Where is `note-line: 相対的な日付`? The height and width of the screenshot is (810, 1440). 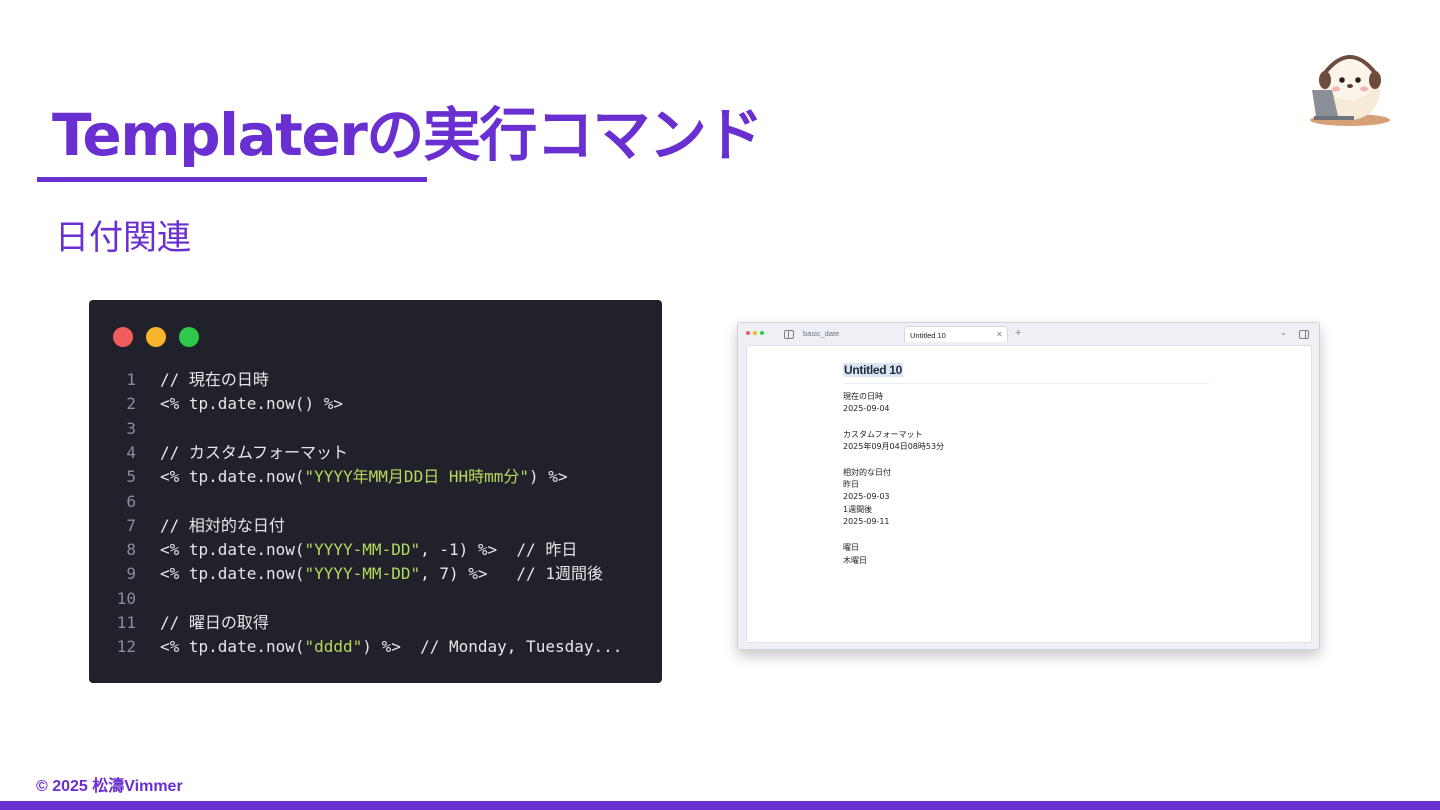
note-line: 相対的な日付 is located at coordinates (867, 472).